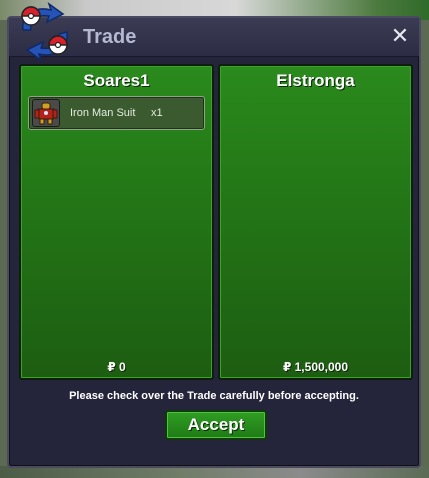  I want to click on player-name: Elstronga, so click(315, 80).